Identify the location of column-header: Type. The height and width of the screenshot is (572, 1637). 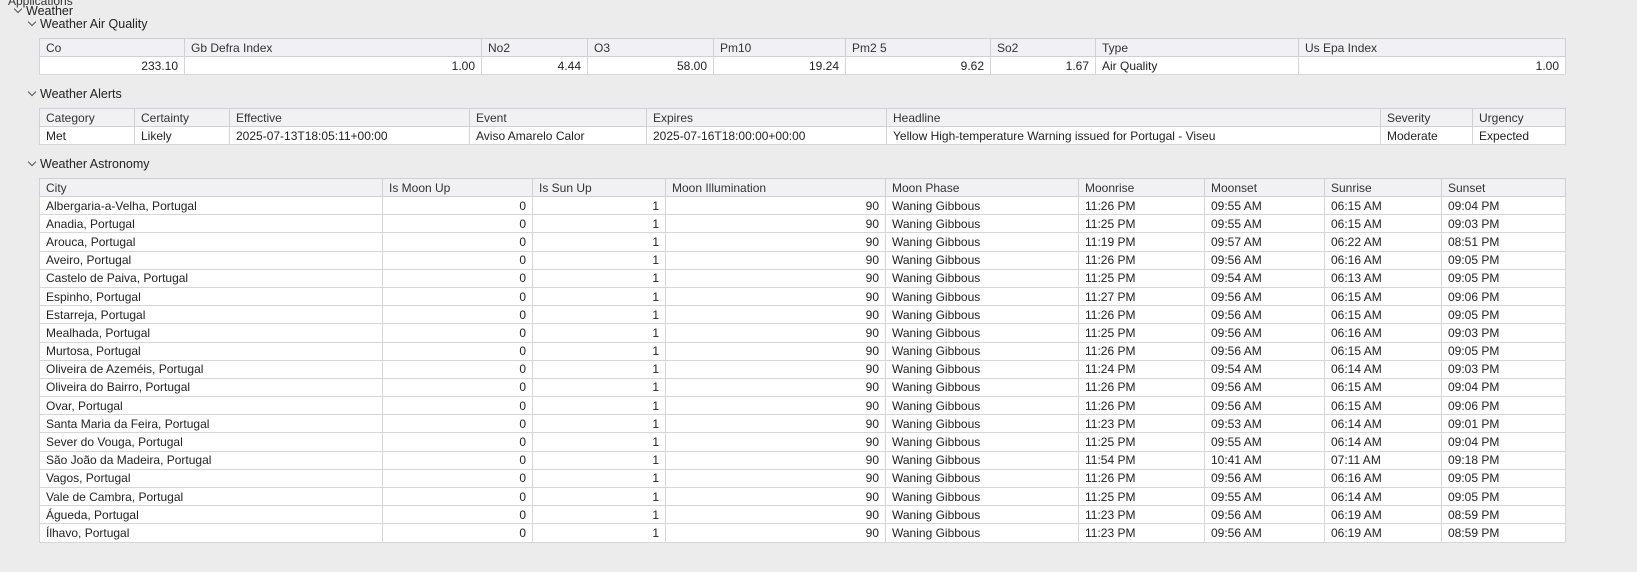
(1197, 47).